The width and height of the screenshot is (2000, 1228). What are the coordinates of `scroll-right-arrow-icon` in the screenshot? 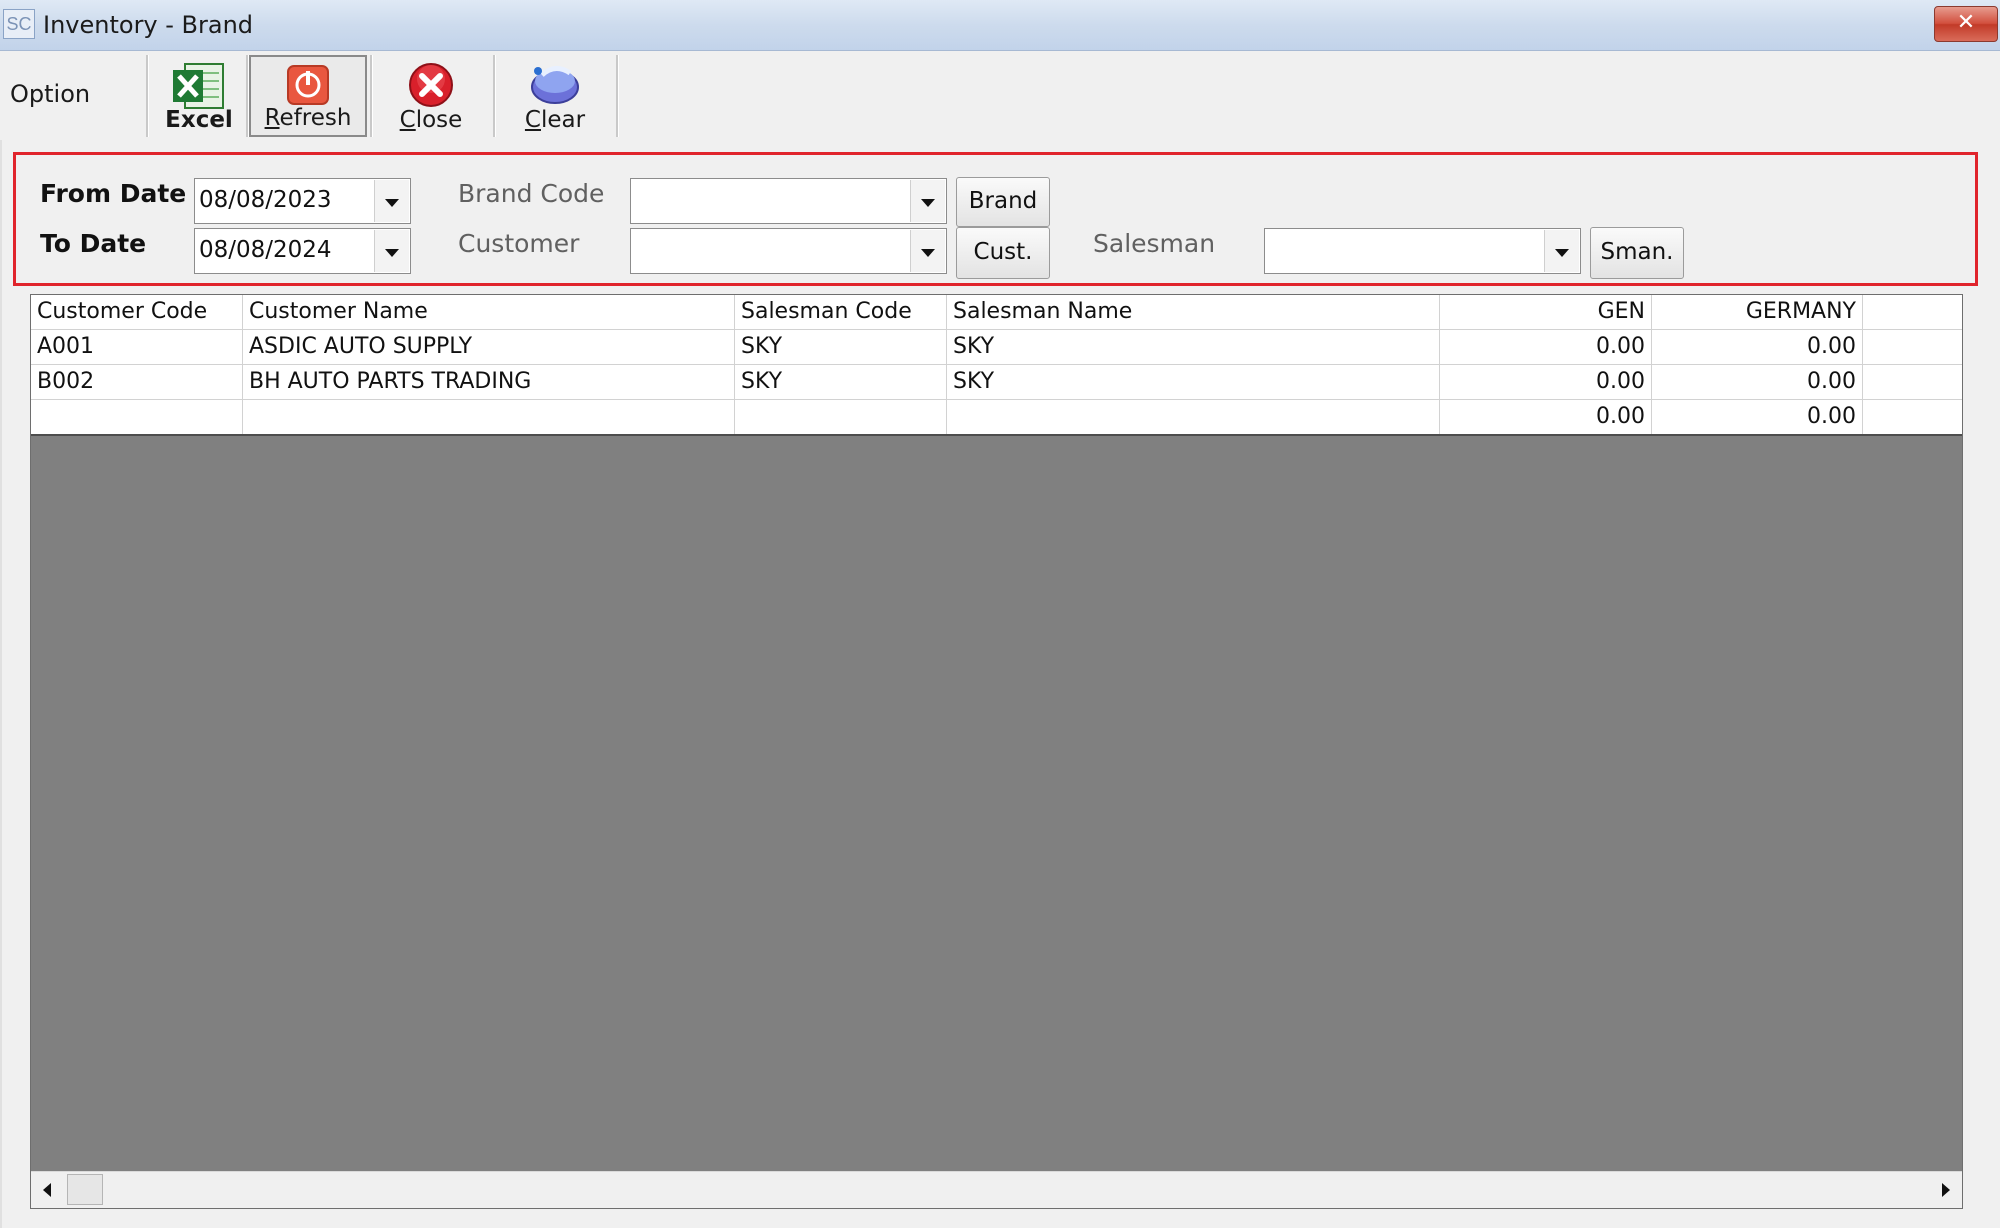 It's located at (1945, 1190).